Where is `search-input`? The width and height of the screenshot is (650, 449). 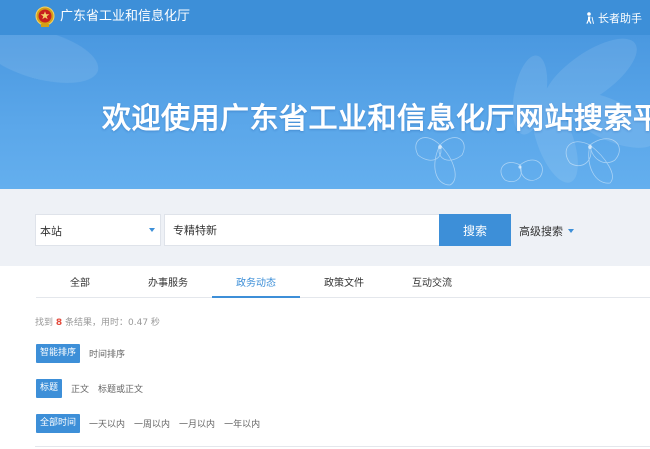
search-input is located at coordinates (302, 230).